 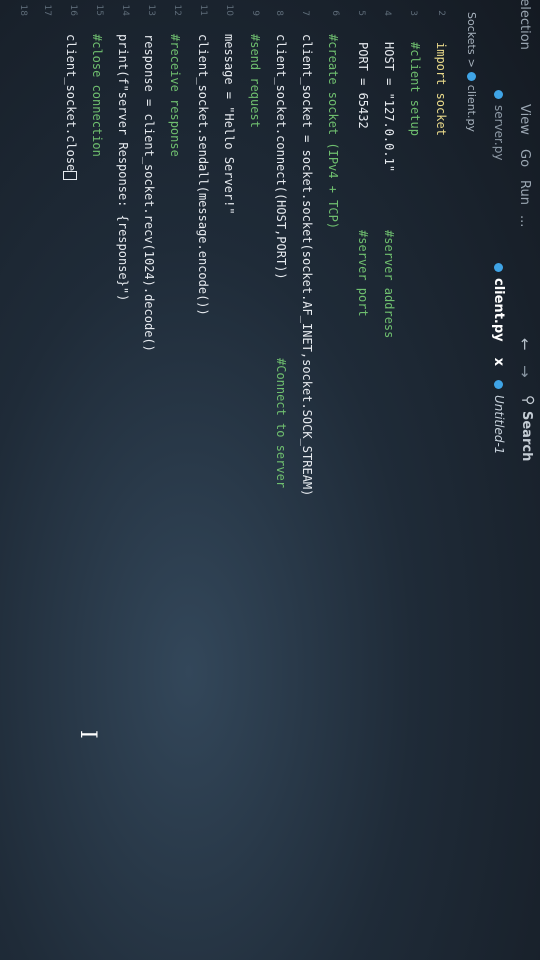 I want to click on code-line: print(f"server Response: {response}"), so click(x=123, y=168).